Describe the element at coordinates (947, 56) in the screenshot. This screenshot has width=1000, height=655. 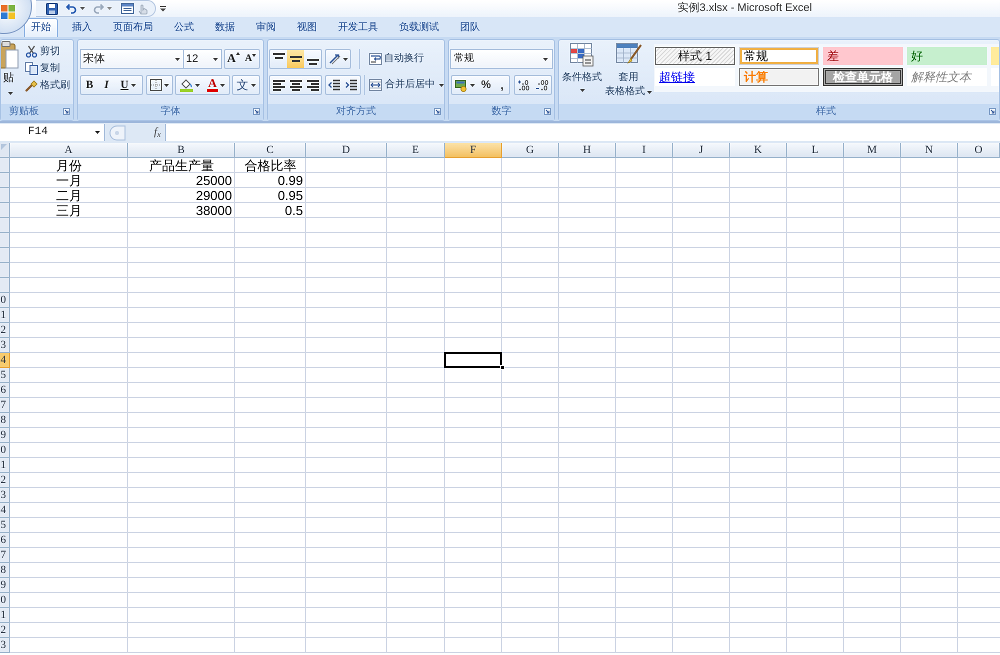
I see `cell-style-option: 好` at that location.